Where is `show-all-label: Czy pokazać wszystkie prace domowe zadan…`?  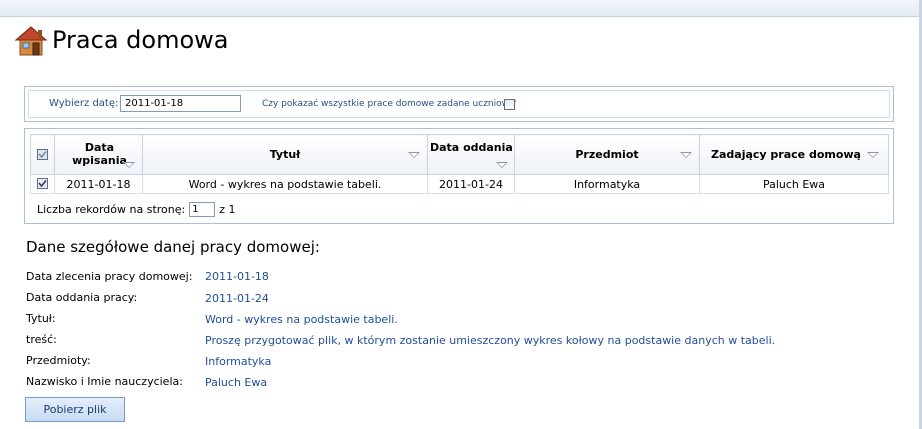 show-all-label: Czy pokazać wszystkie prace domowe zadan… is located at coordinates (389, 104).